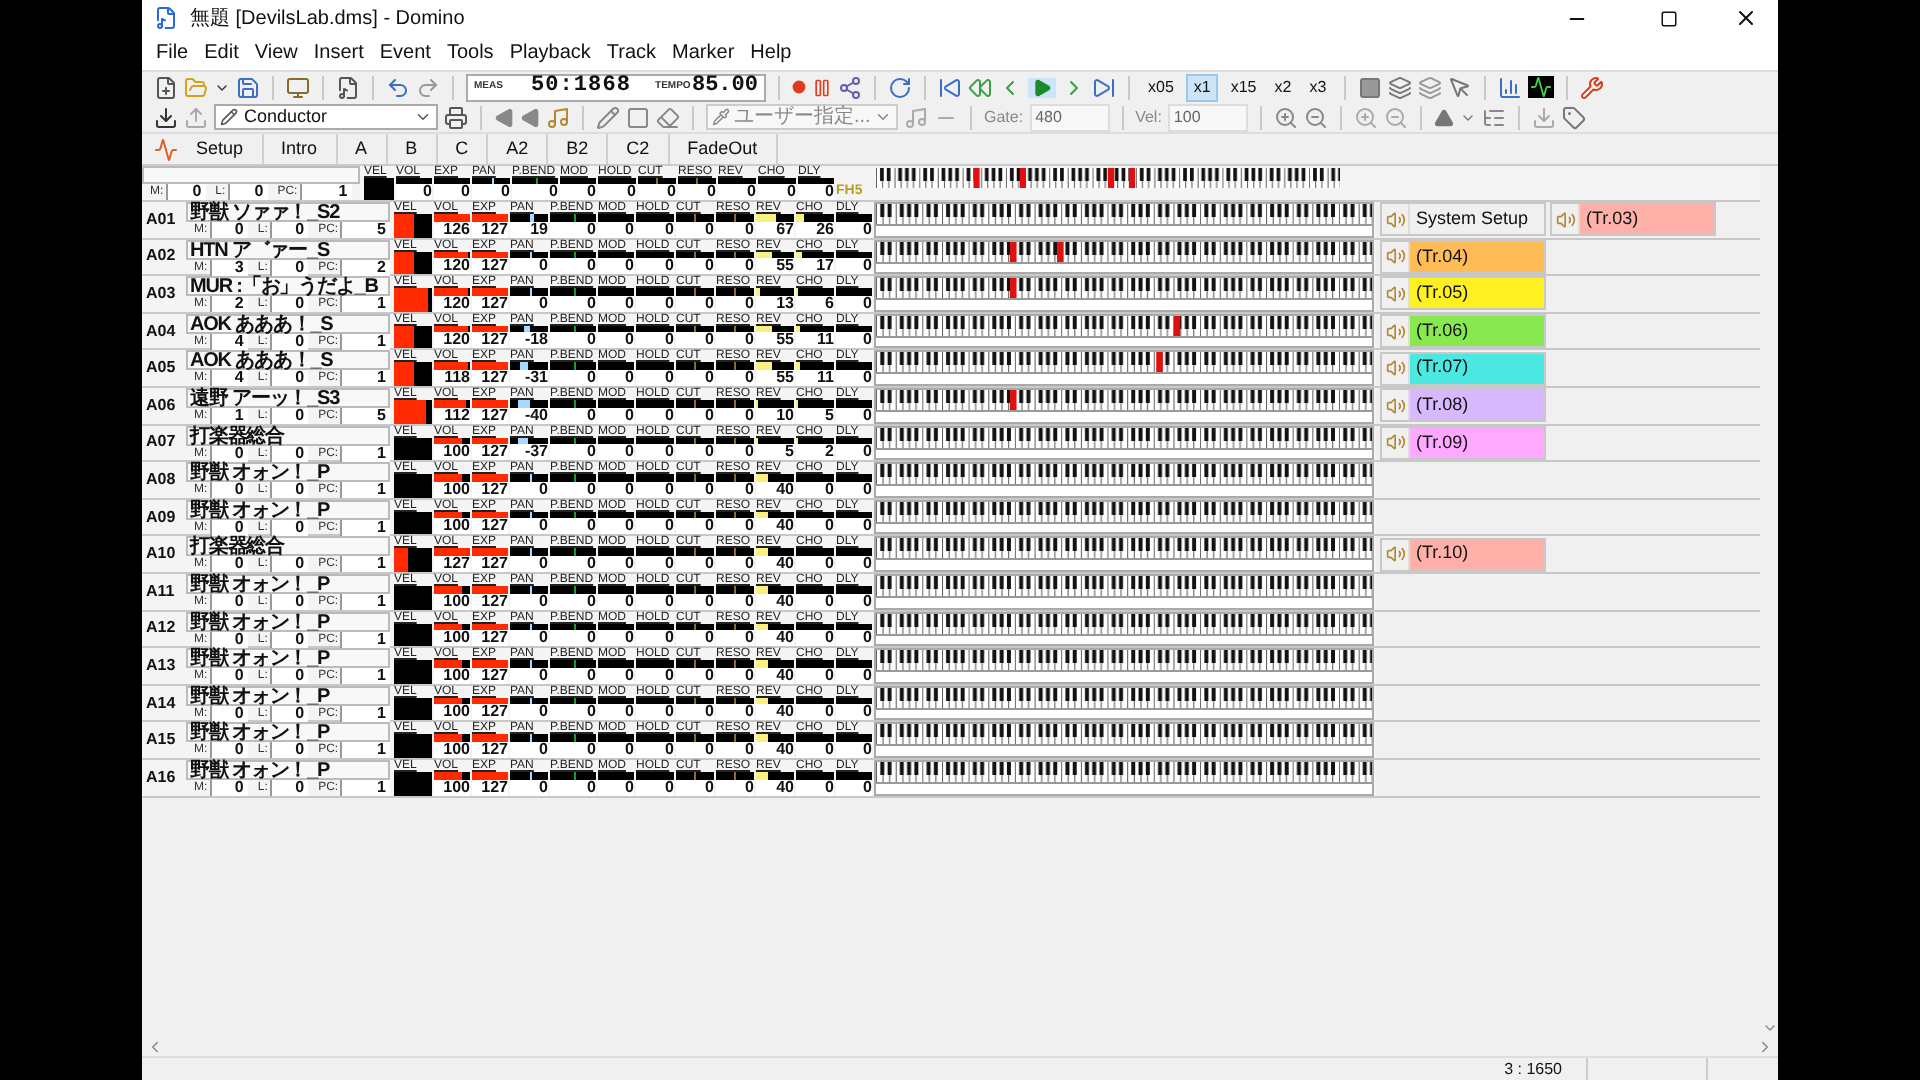 The height and width of the screenshot is (1080, 1920). I want to click on marker-button: Intro, so click(300, 149).